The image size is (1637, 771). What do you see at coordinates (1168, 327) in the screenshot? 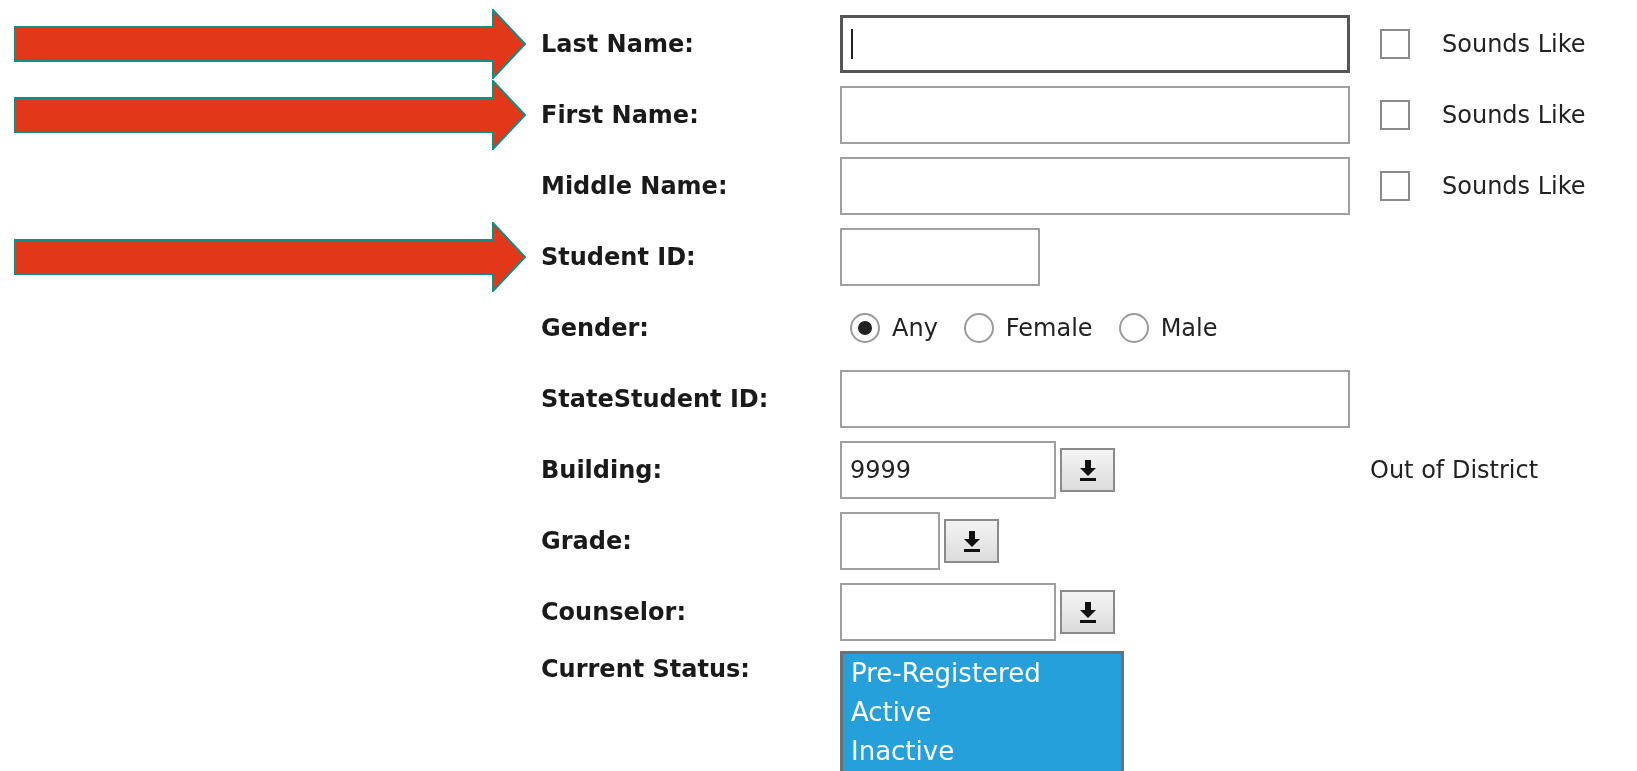
I see `radio-option: Male` at bounding box center [1168, 327].